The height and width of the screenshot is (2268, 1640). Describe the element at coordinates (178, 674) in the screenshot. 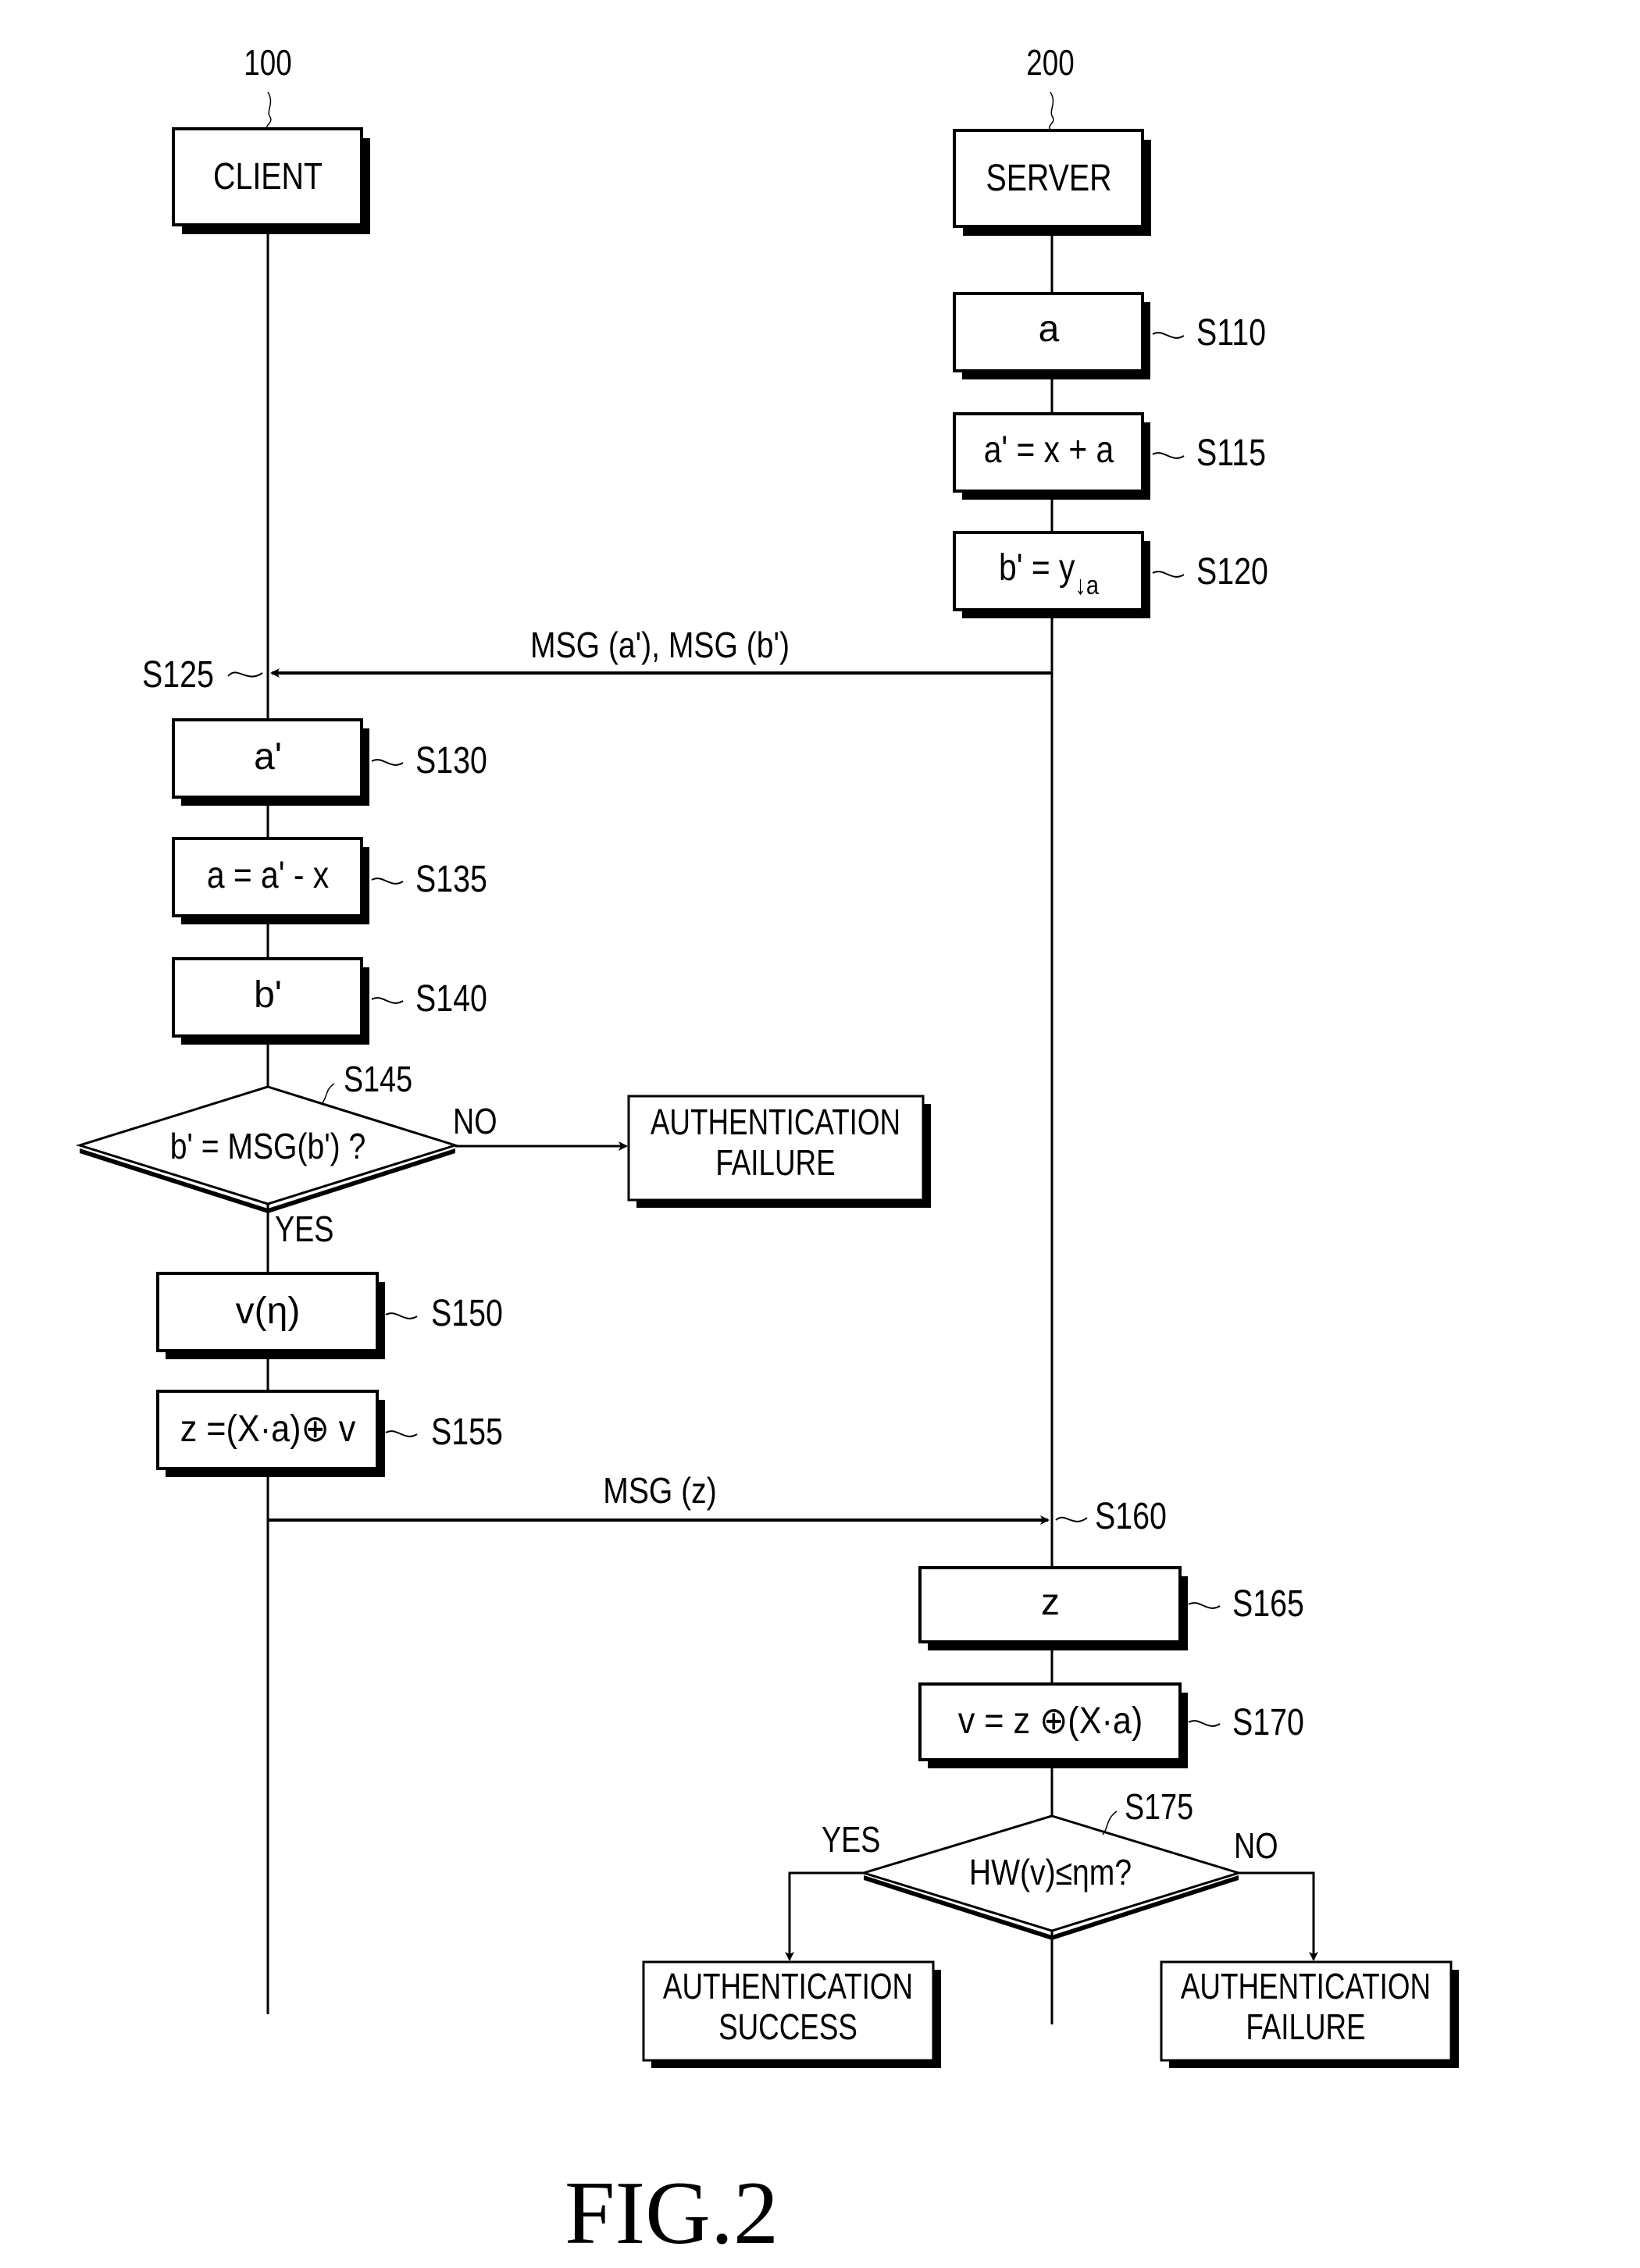

I see `message-s125-id: S125` at that location.